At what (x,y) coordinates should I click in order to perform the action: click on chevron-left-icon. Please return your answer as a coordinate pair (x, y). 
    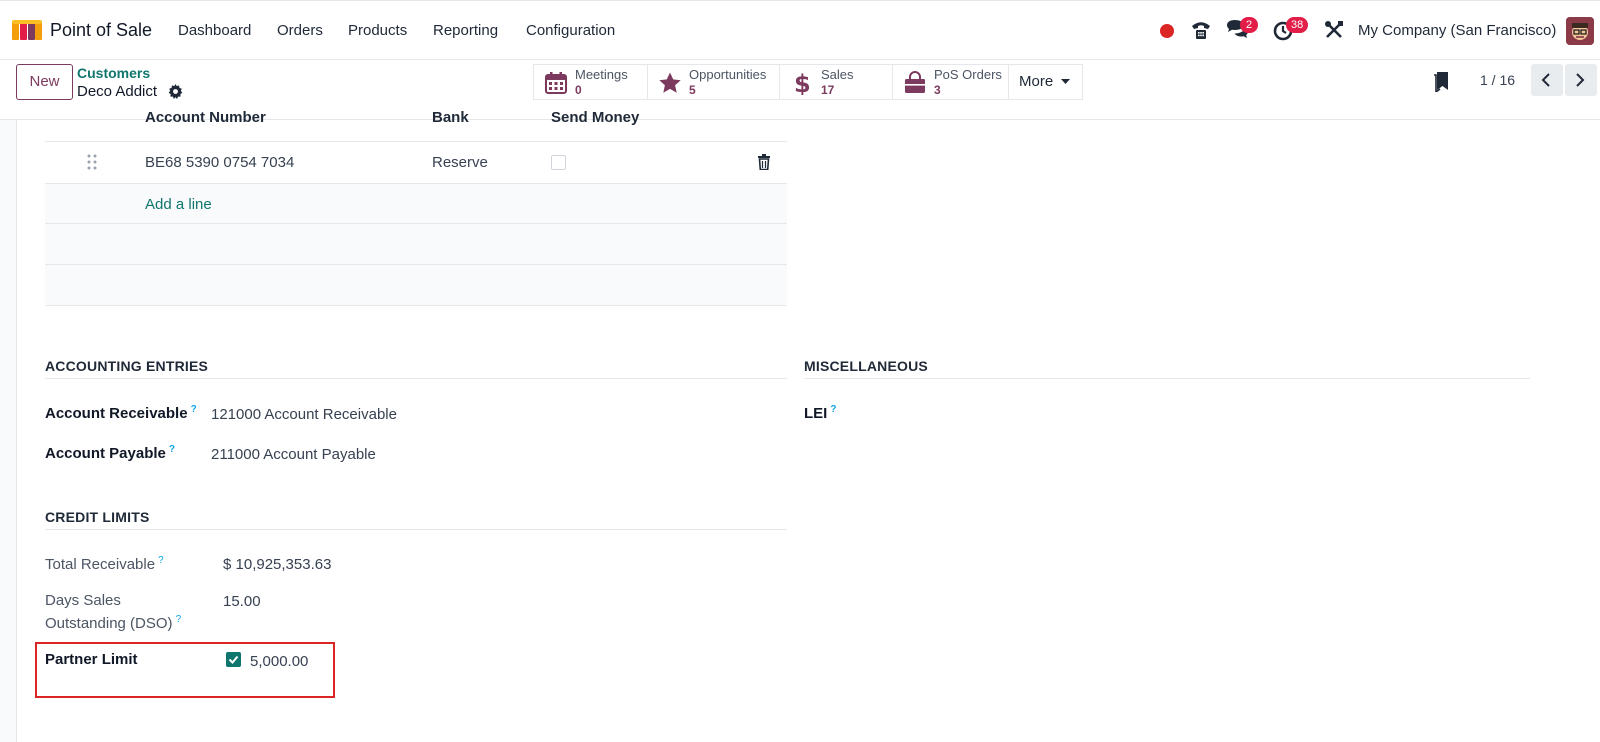
    Looking at the image, I should click on (1545, 80).